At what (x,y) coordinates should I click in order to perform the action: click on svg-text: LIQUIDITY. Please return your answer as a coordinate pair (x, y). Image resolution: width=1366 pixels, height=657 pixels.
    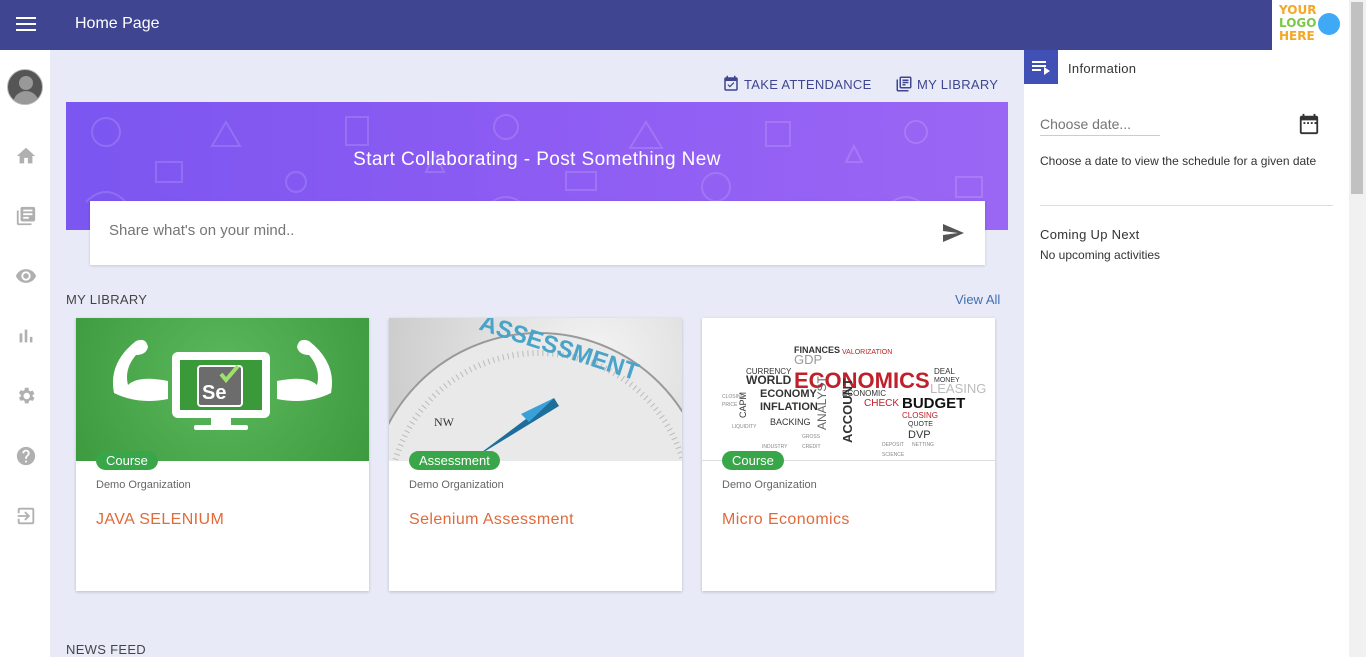
    Looking at the image, I should click on (744, 427).